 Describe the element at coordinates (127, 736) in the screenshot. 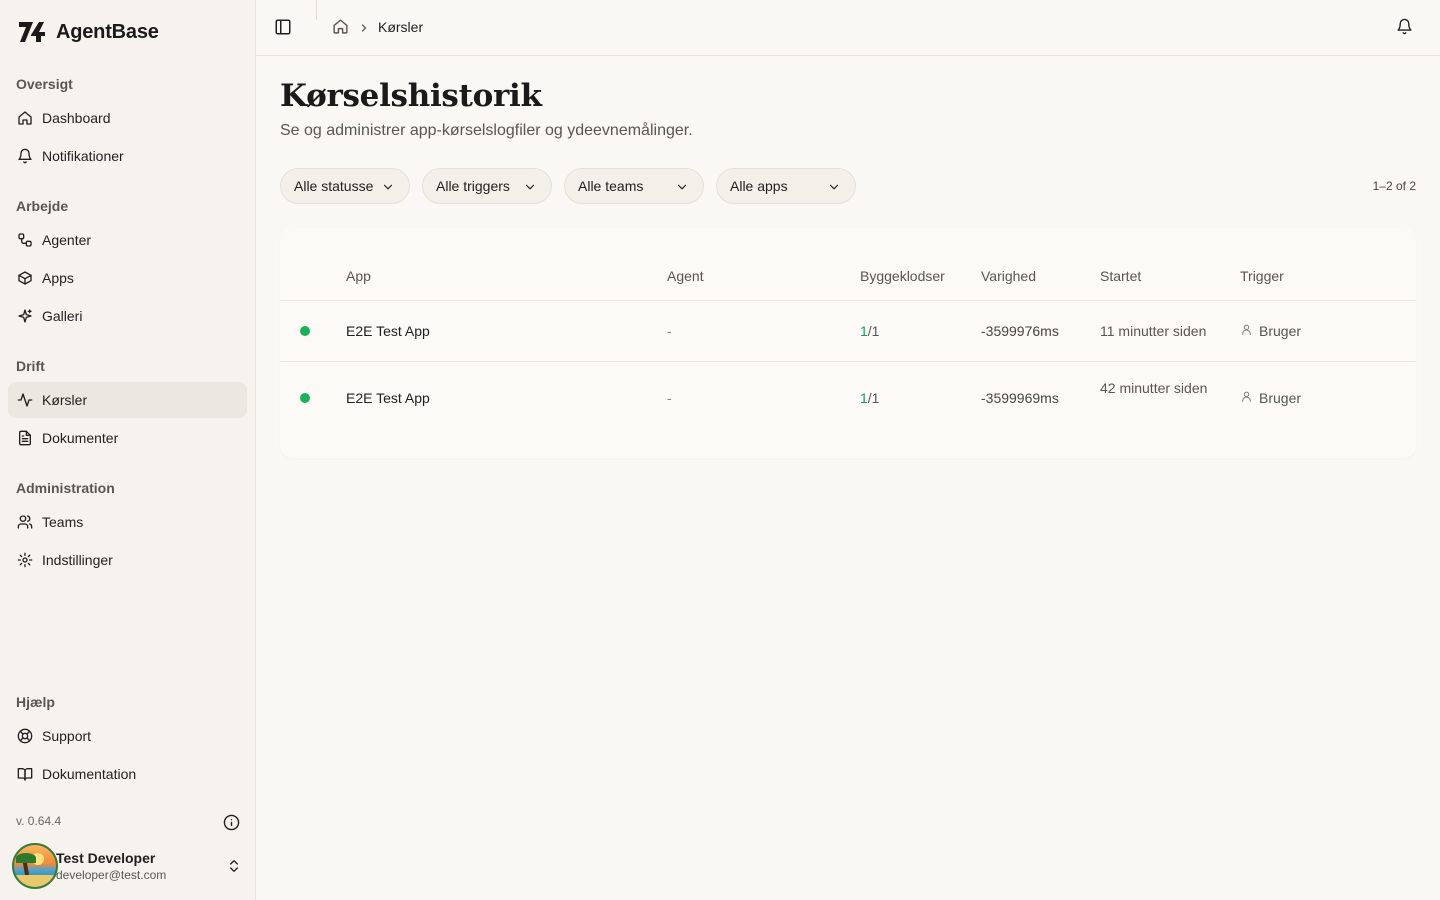

I see `sidebar-item-support: Support` at that location.